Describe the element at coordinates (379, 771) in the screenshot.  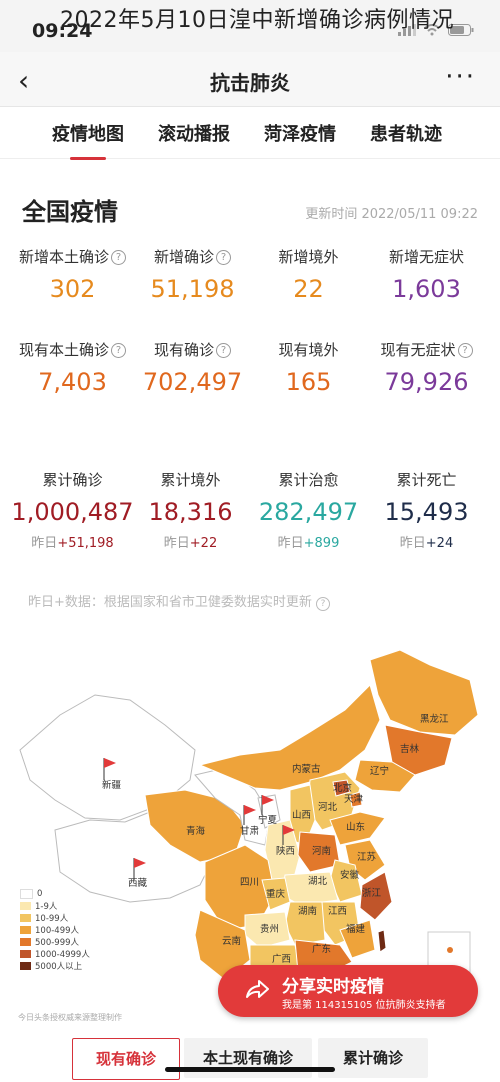
I see `label-liaoning: 辽宁` at that location.